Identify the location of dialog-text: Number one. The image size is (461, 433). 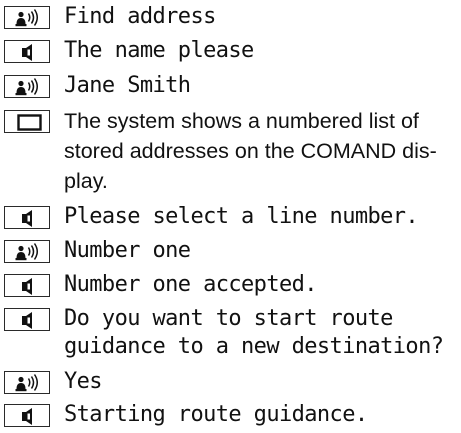
(127, 250).